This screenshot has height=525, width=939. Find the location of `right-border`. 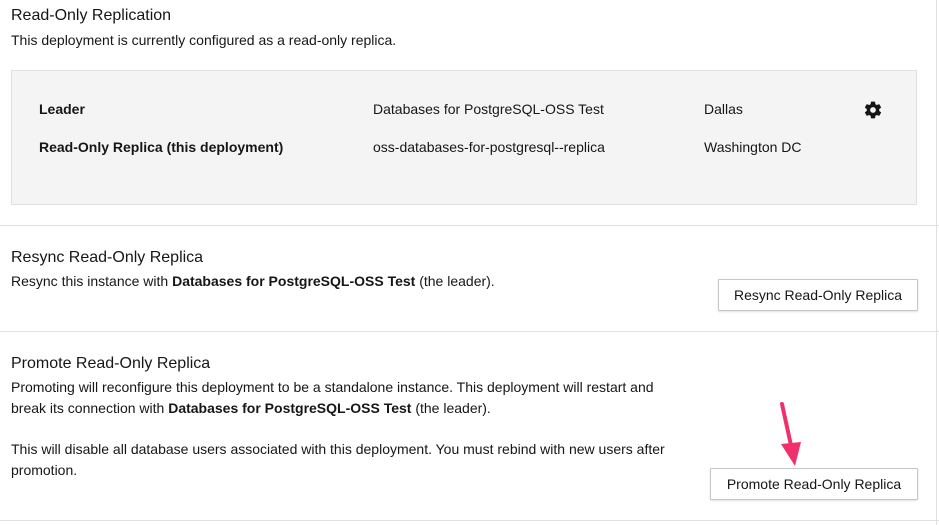

right-border is located at coordinates (936, 262).